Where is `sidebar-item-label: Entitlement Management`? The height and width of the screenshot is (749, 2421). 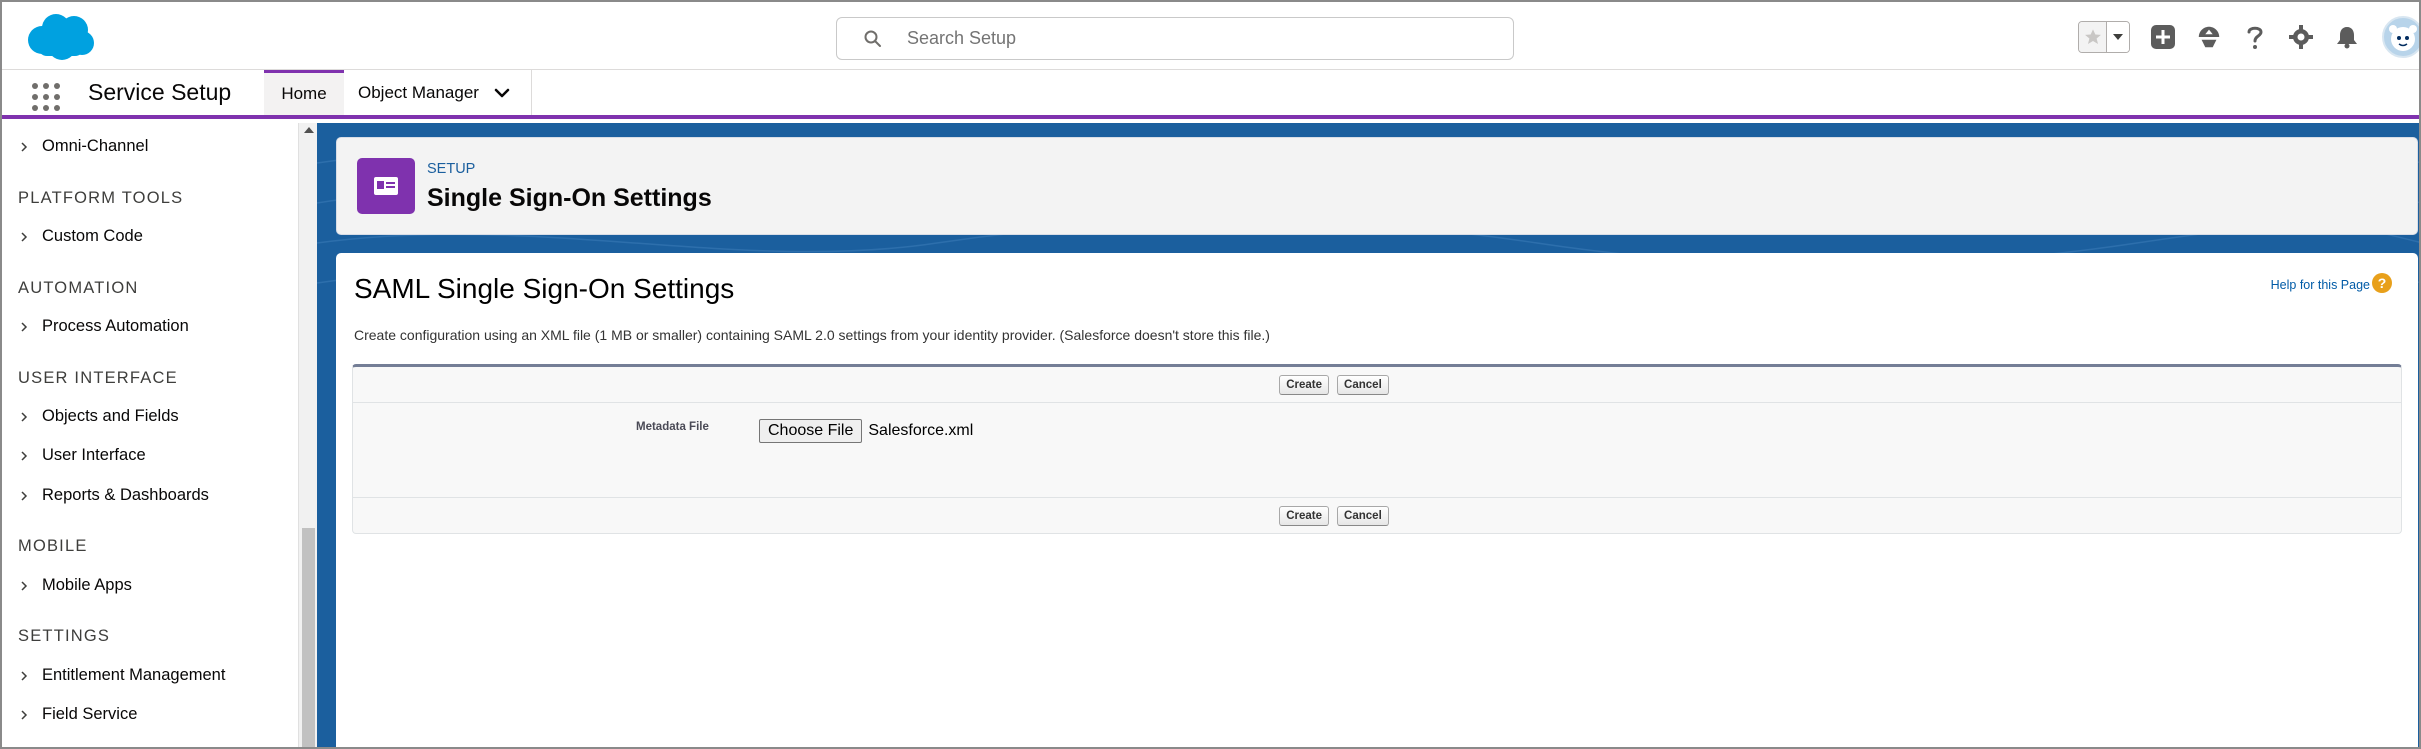
sidebar-item-label: Entitlement Management is located at coordinates (134, 675).